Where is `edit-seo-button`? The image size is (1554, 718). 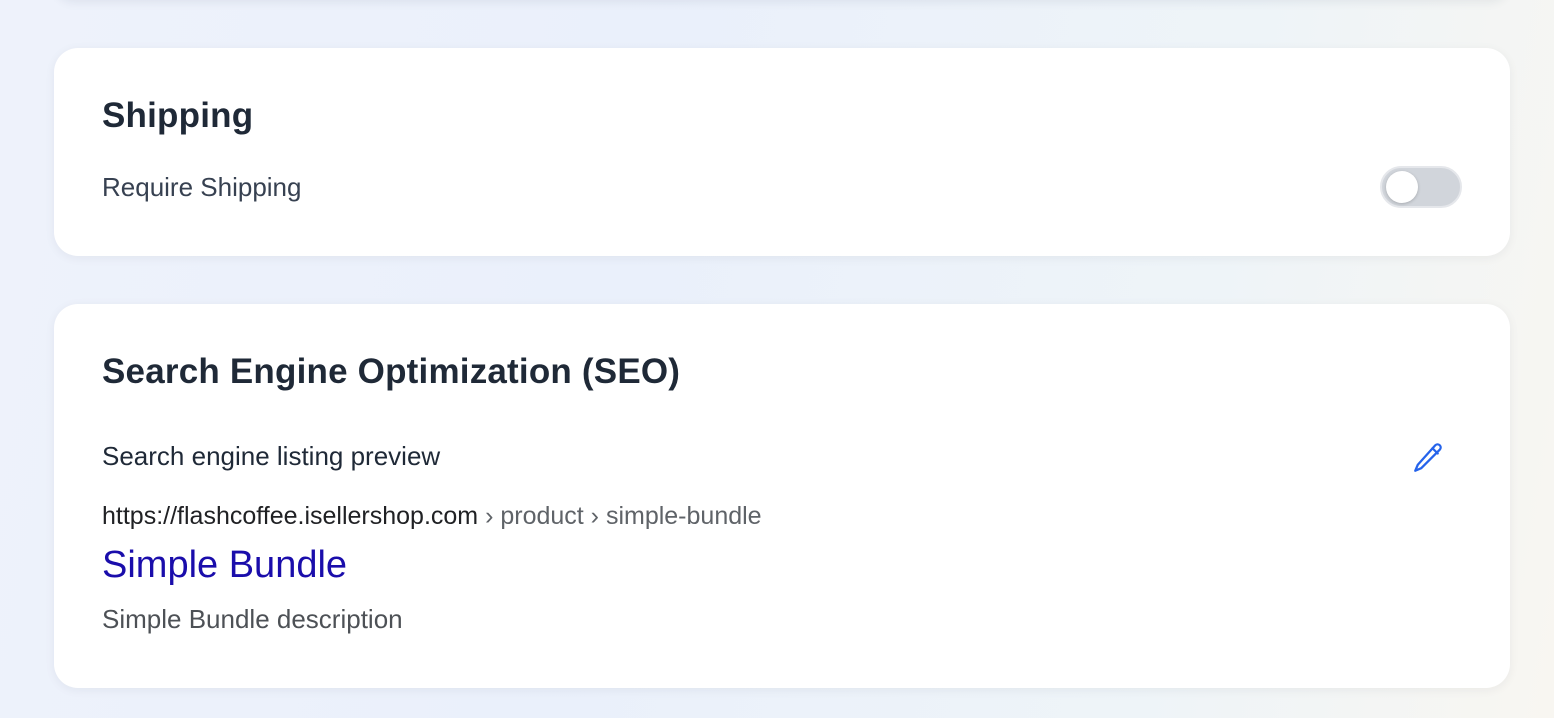 edit-seo-button is located at coordinates (1428, 458).